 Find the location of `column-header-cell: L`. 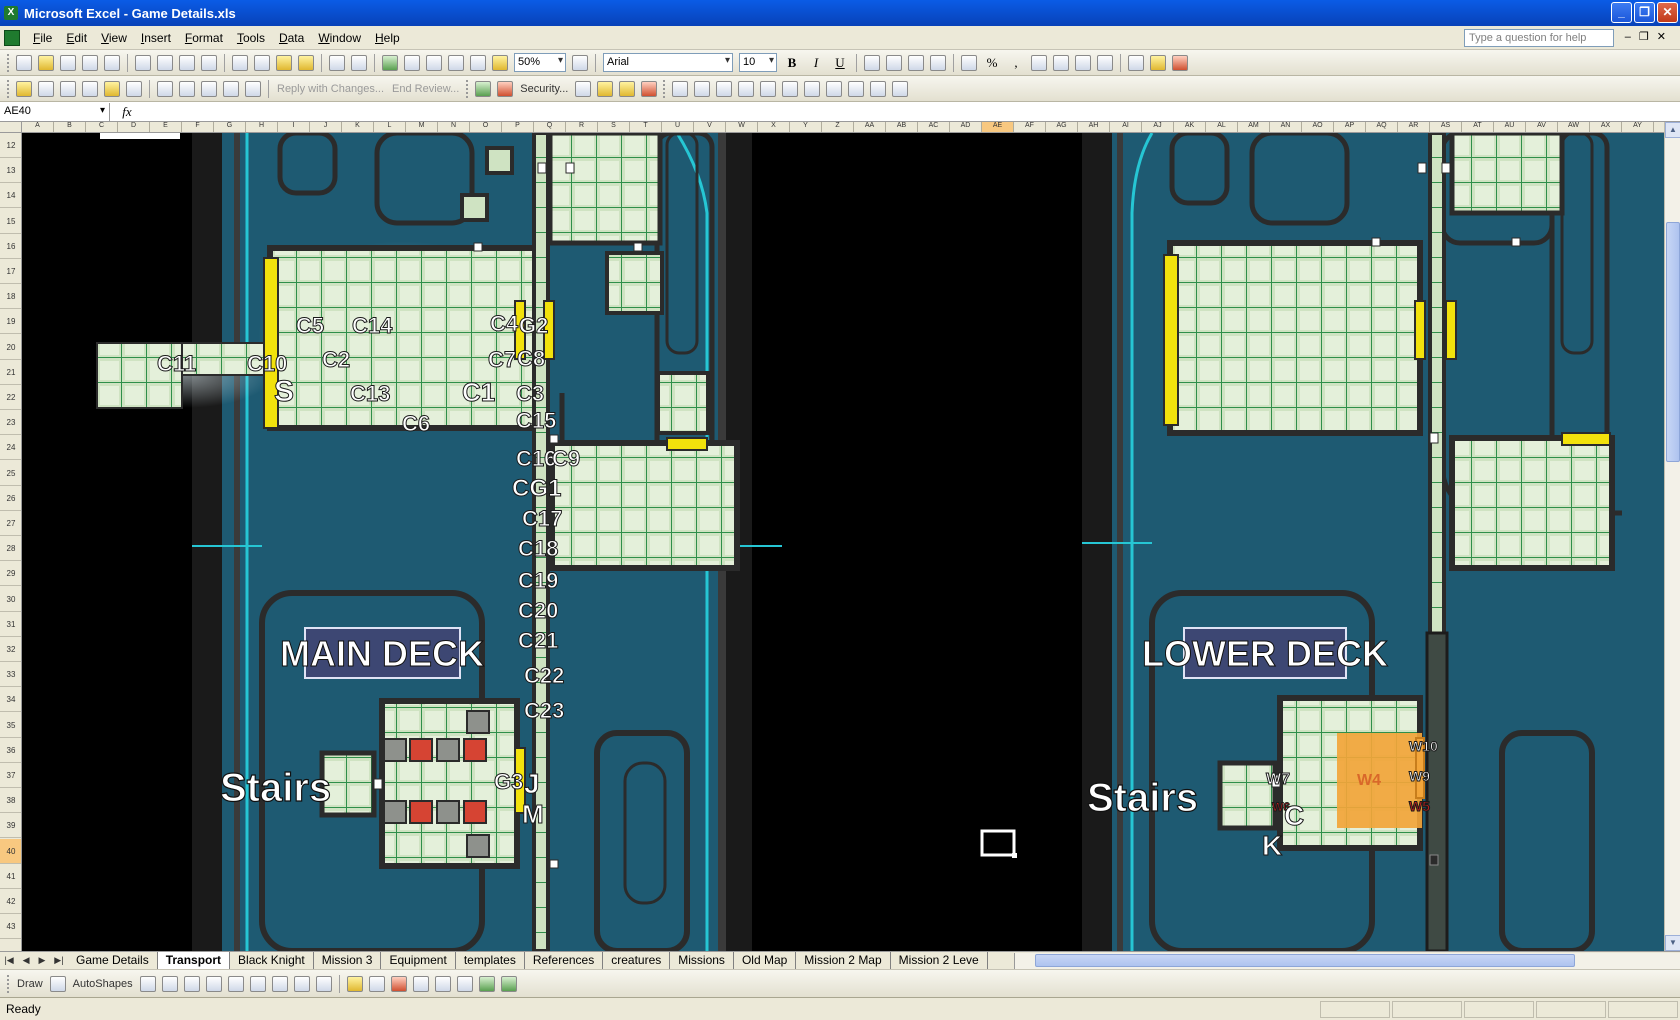

column-header-cell: L is located at coordinates (390, 127).